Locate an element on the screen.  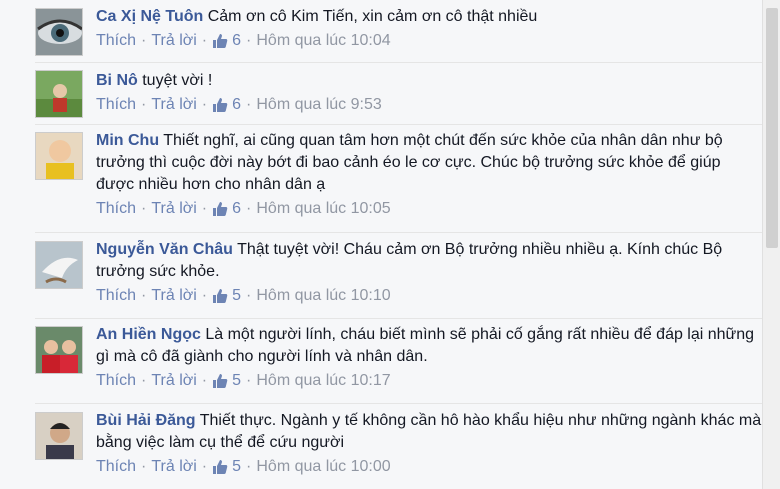
comment-timestamp: Hôm qua lúc 10:05 is located at coordinates (323, 209).